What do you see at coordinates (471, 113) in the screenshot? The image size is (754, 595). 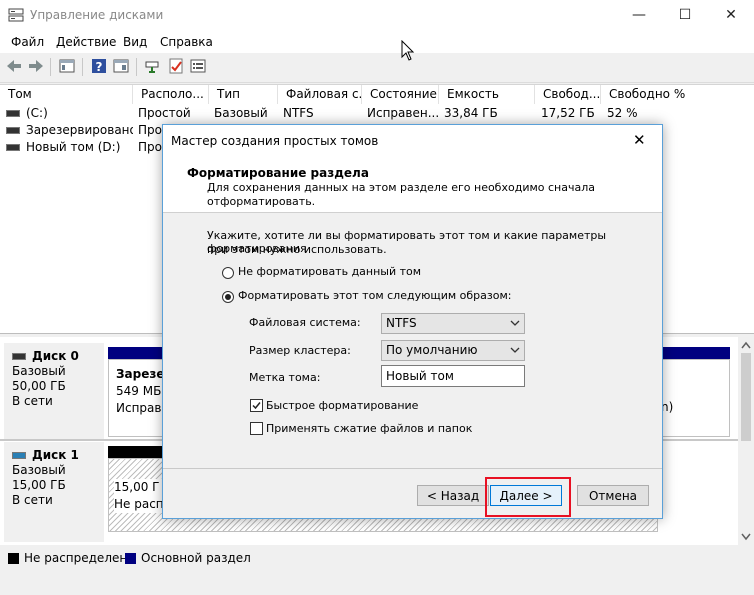 I see `volume-capacity: 33,84 ГБ` at bounding box center [471, 113].